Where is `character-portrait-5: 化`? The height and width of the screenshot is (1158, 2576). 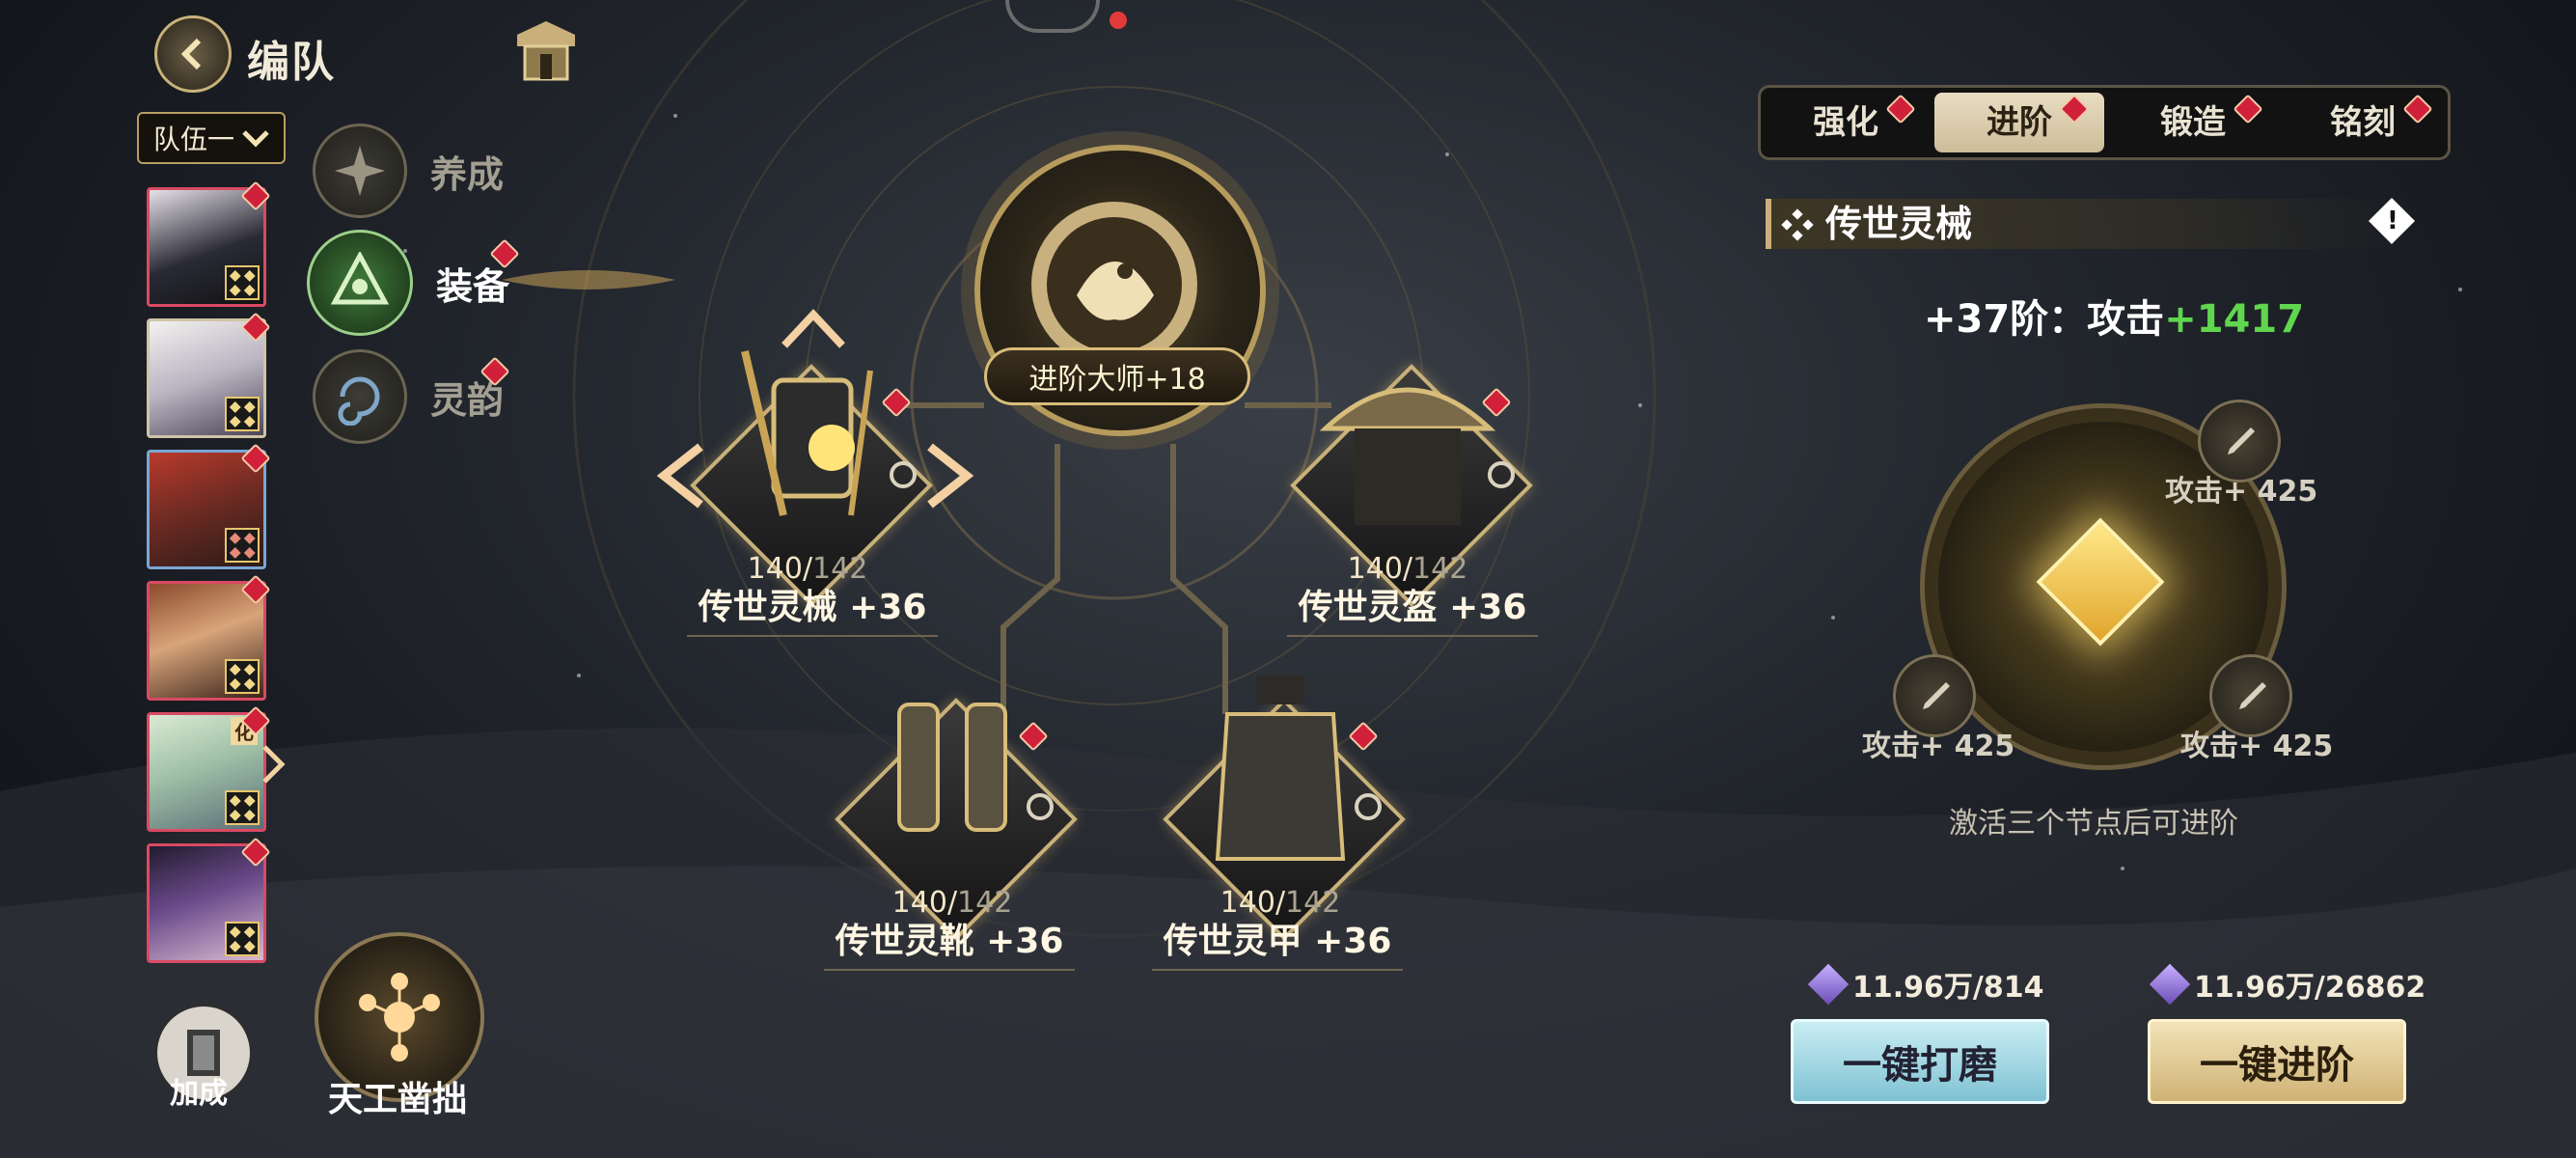
character-portrait-5: 化 is located at coordinates (206, 772).